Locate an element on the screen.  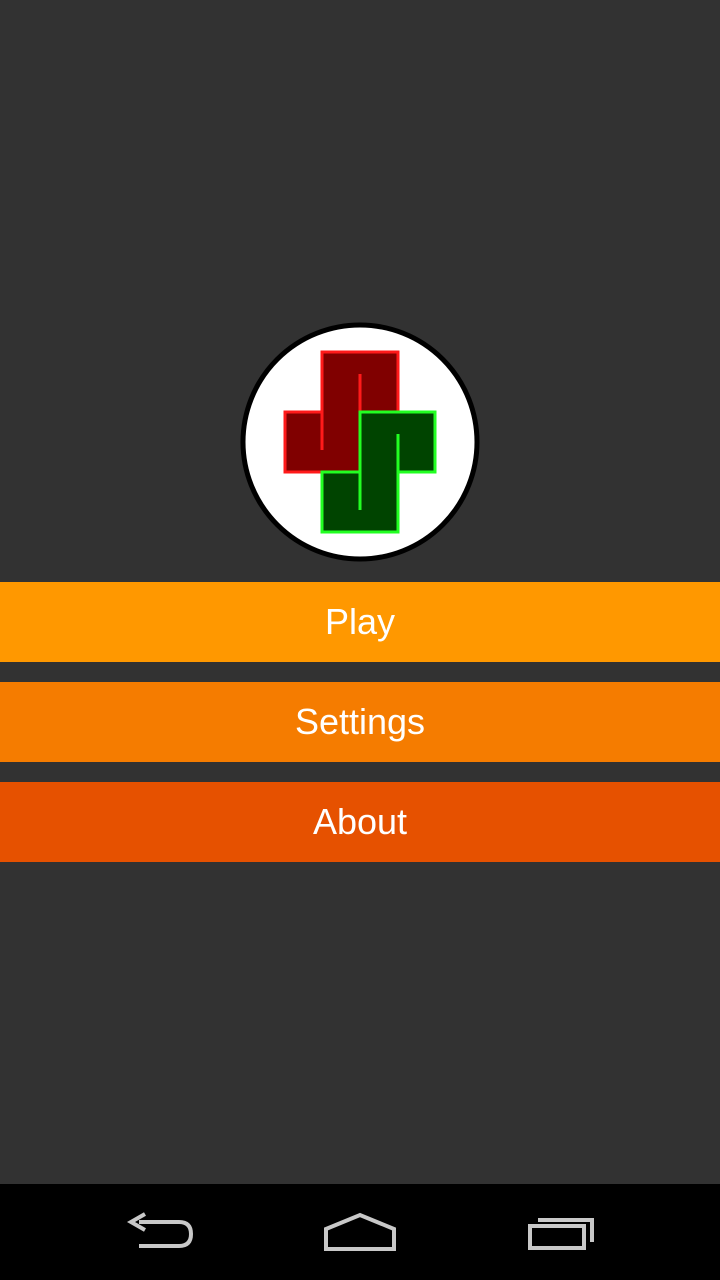
recent-apps-icon is located at coordinates (561, 1234).